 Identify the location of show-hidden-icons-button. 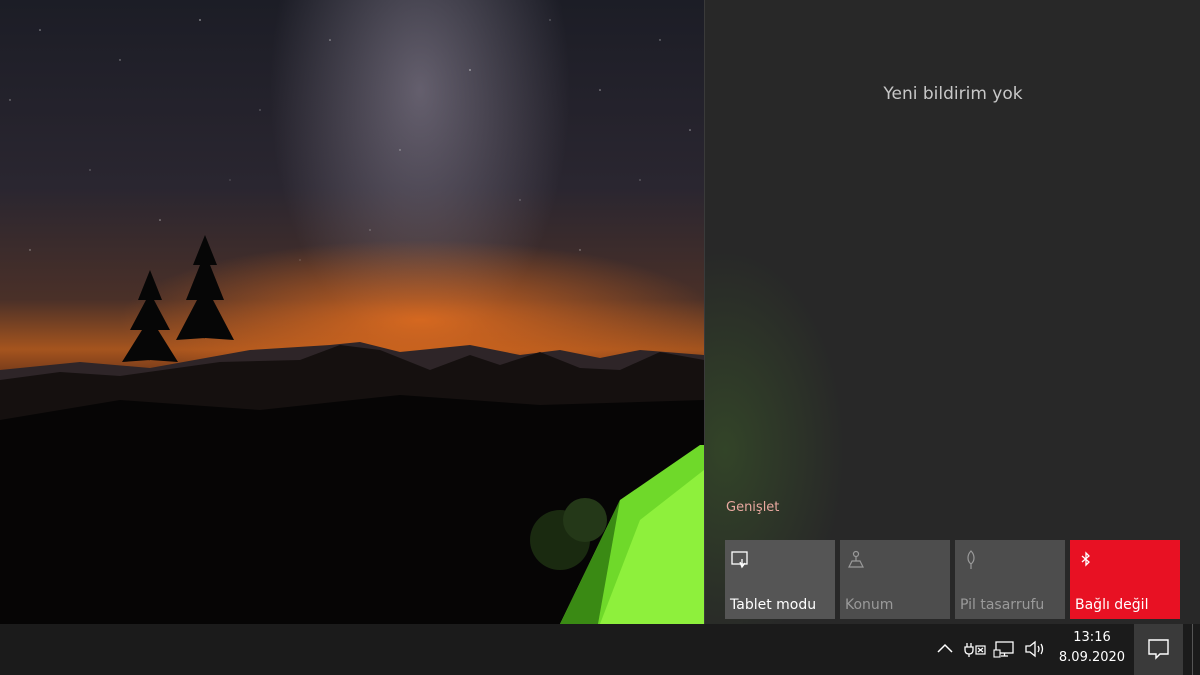
(945, 649).